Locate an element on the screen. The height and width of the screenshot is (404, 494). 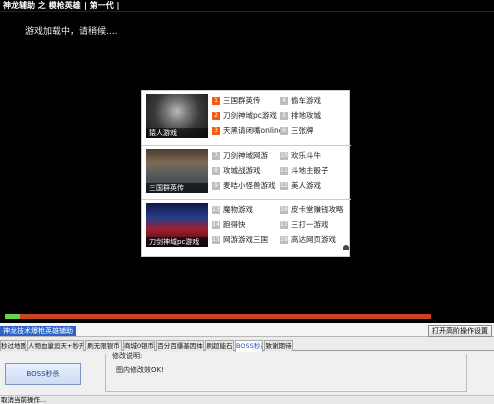
window-subtitle: | 第一代 | is located at coordinates (102, 5).